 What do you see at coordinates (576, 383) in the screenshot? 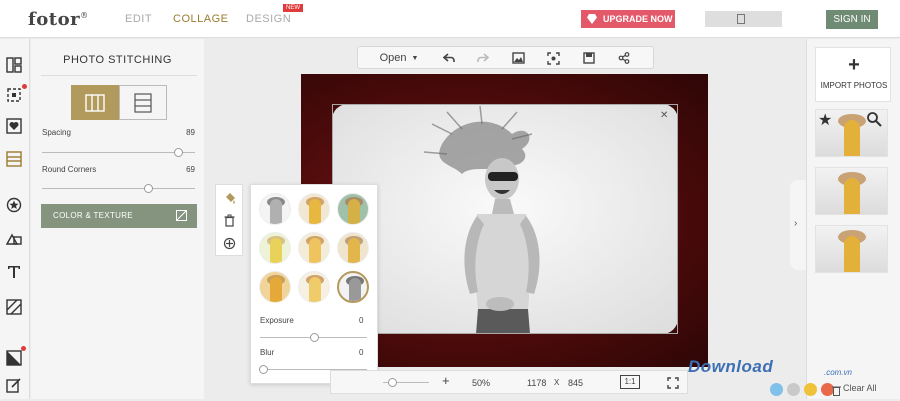
I see `canvas-height: 845` at bounding box center [576, 383].